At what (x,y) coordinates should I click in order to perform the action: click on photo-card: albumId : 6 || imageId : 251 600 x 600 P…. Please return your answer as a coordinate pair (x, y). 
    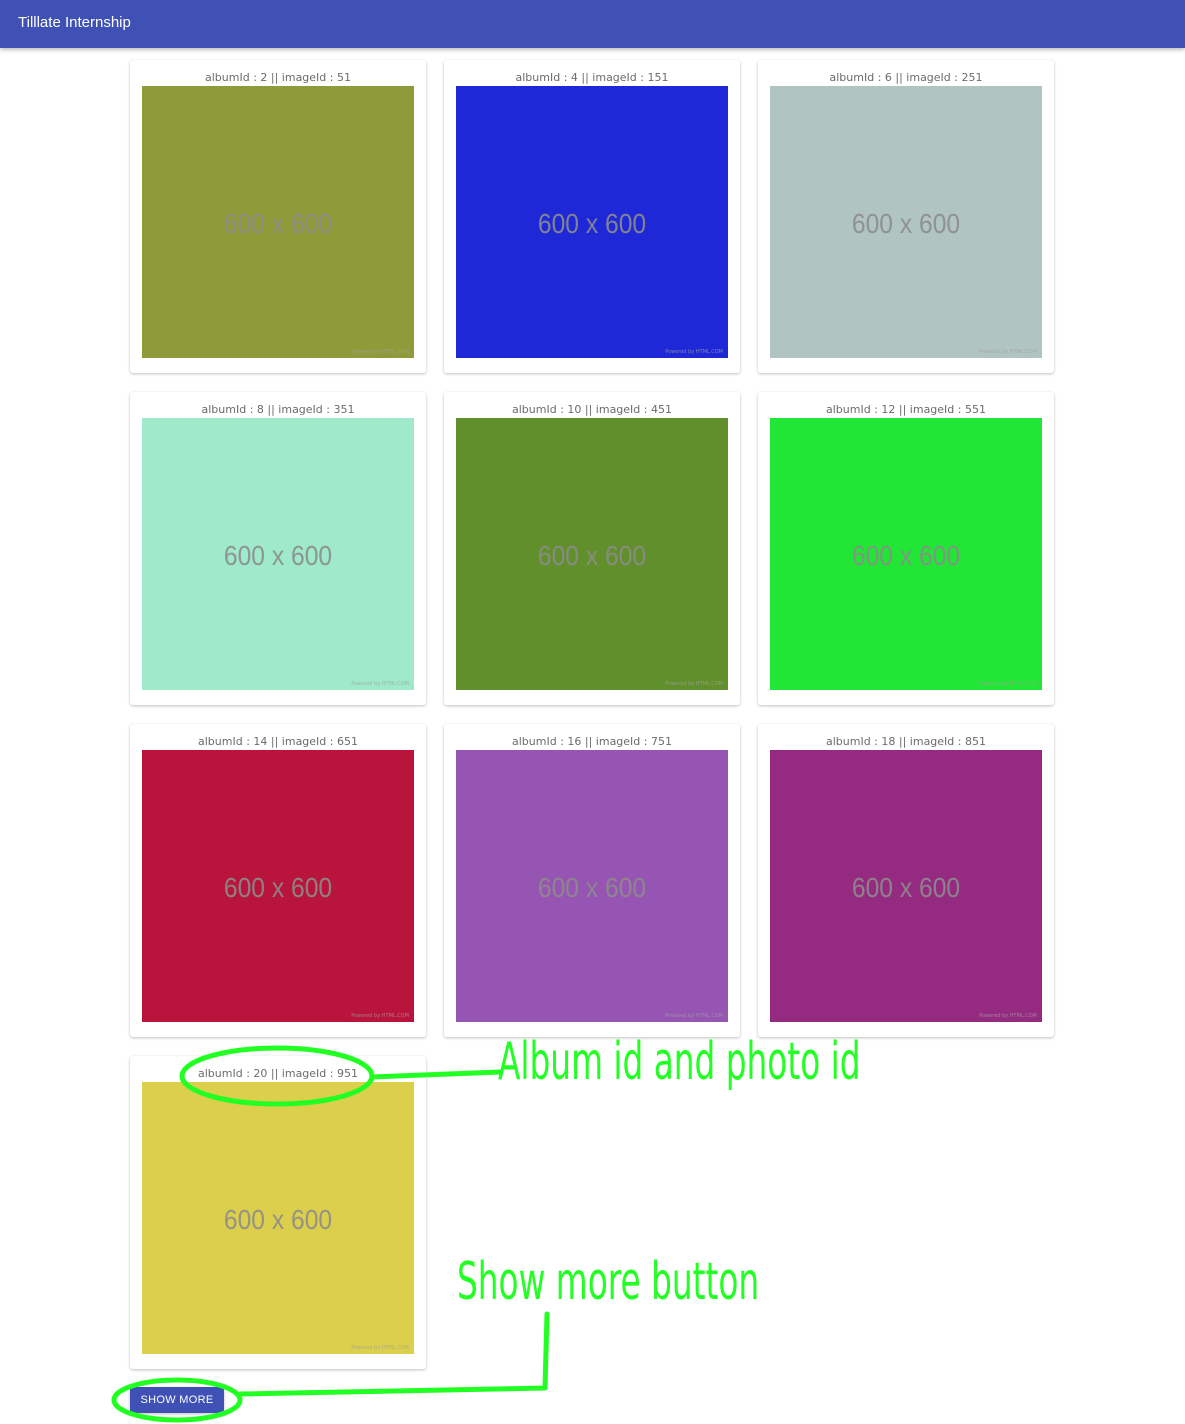
    Looking at the image, I should click on (906, 216).